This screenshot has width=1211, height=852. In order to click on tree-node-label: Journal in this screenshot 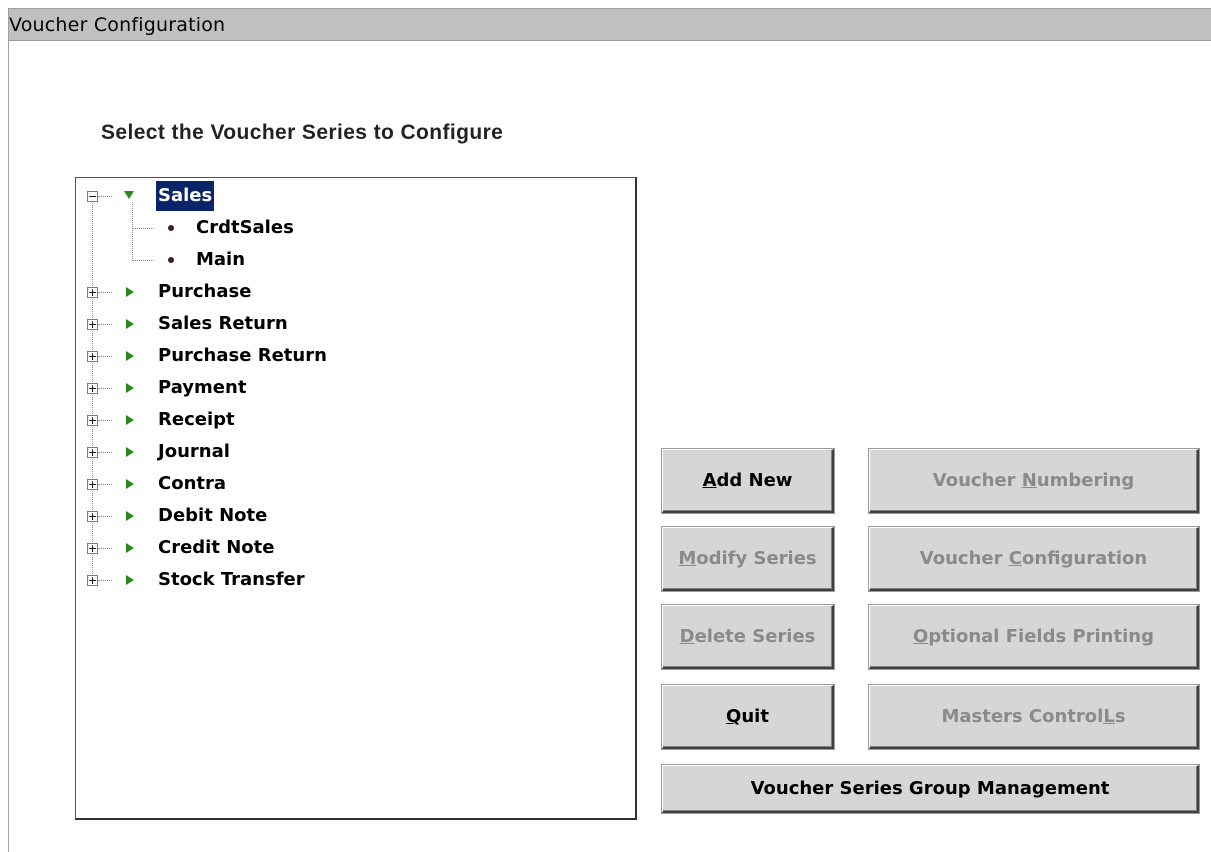, I will do `click(194, 451)`.